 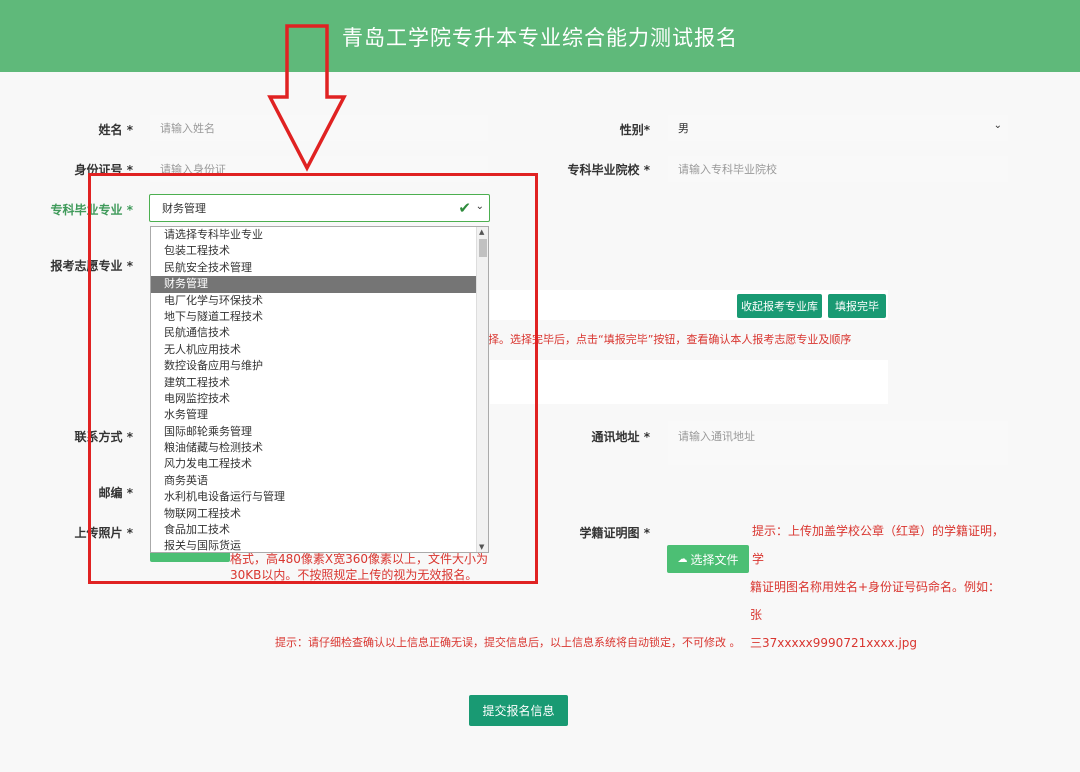 I want to click on annotation-down-arrow-icon, so click(x=307, y=98).